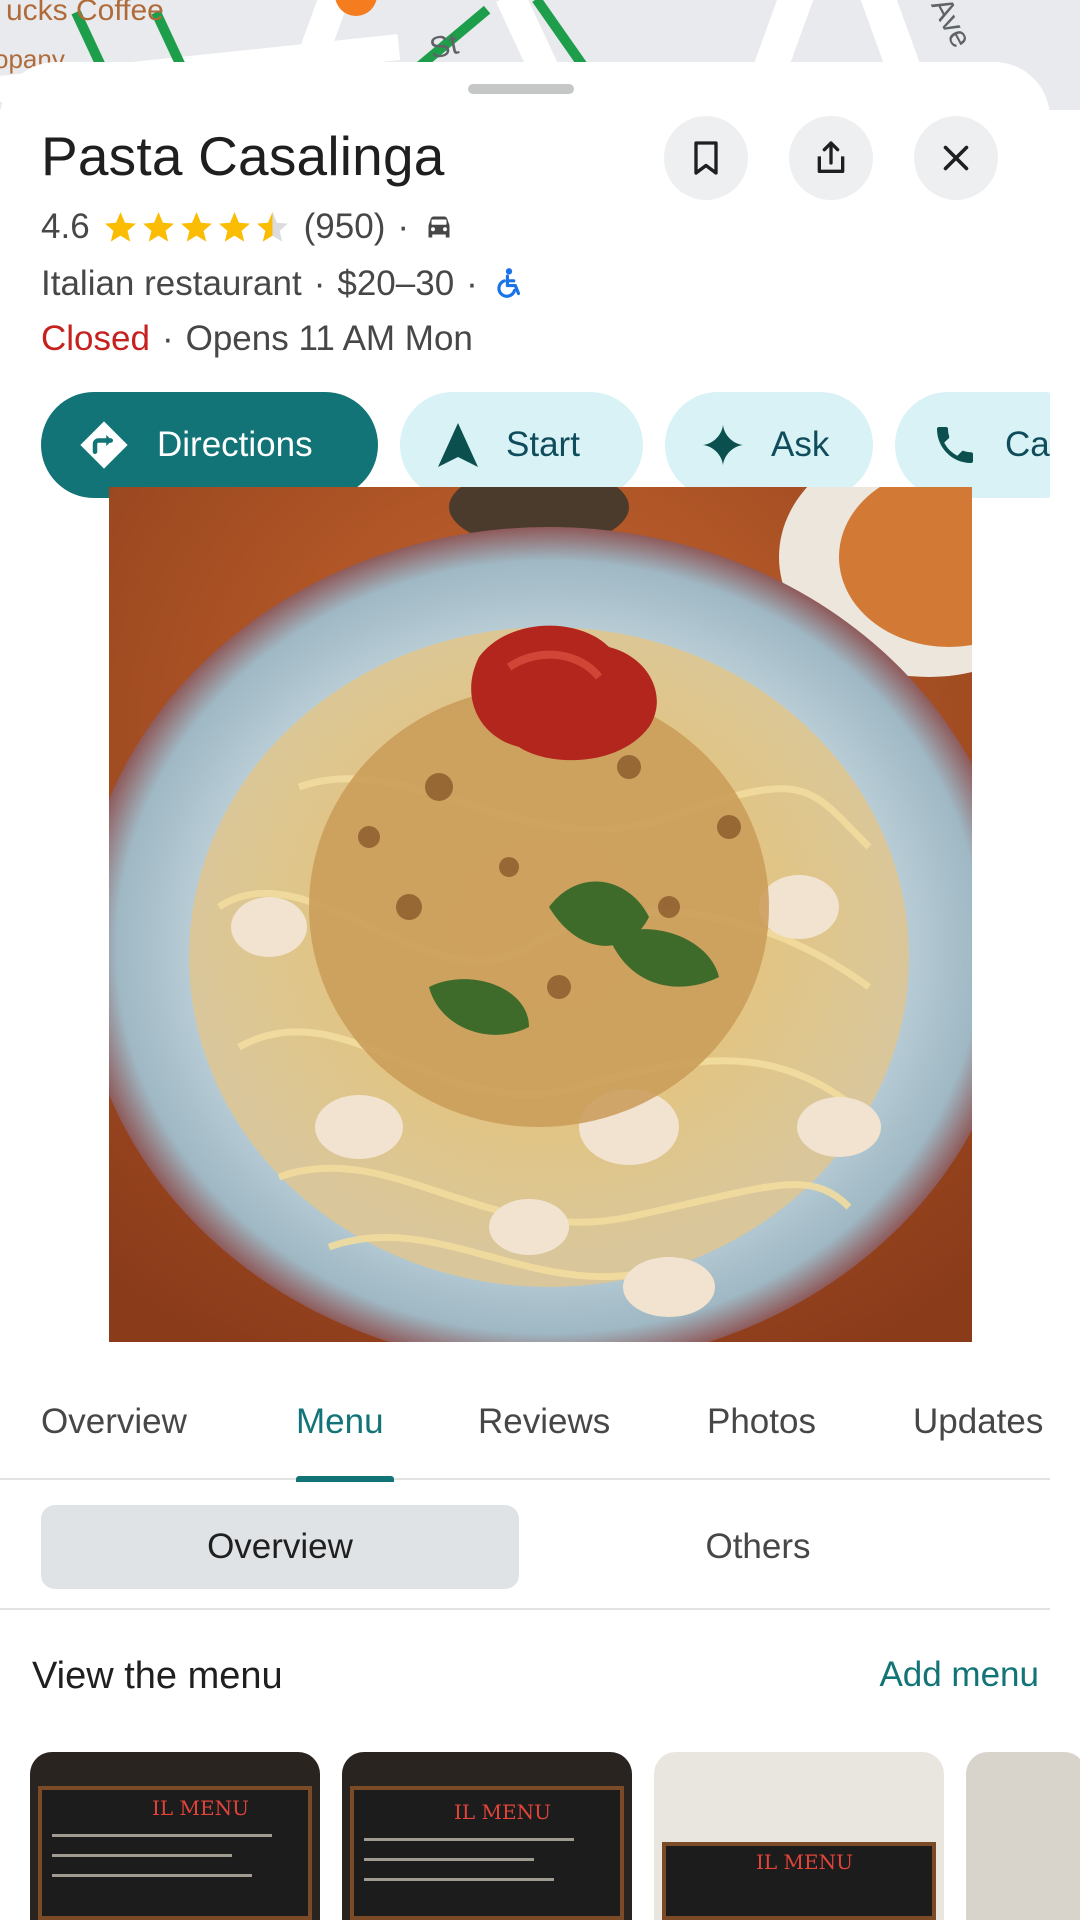  I want to click on menu-segment-others: Others, so click(758, 1547).